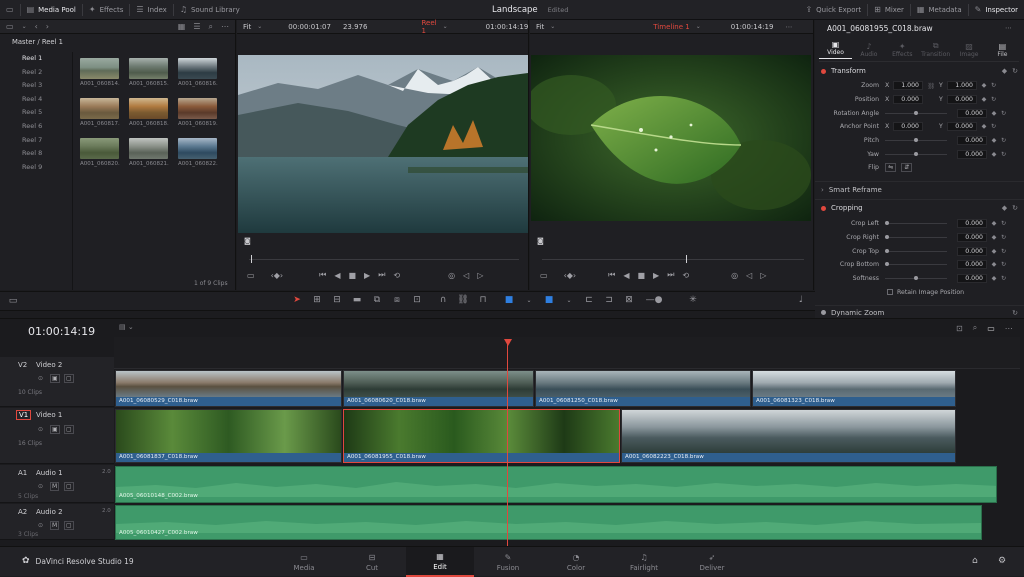  Describe the element at coordinates (317, 300) in the screenshot. I see `trim-tool-icon: ⊞` at that location.